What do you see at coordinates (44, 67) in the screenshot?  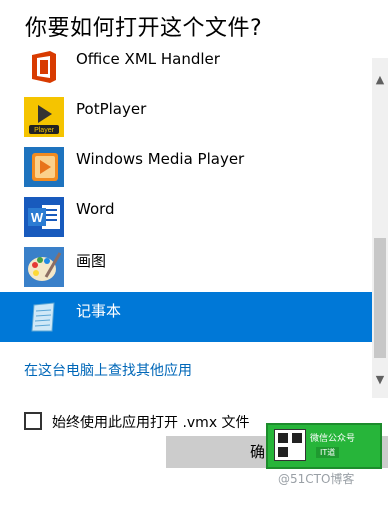 I see `office-xml-handler-icon` at bounding box center [44, 67].